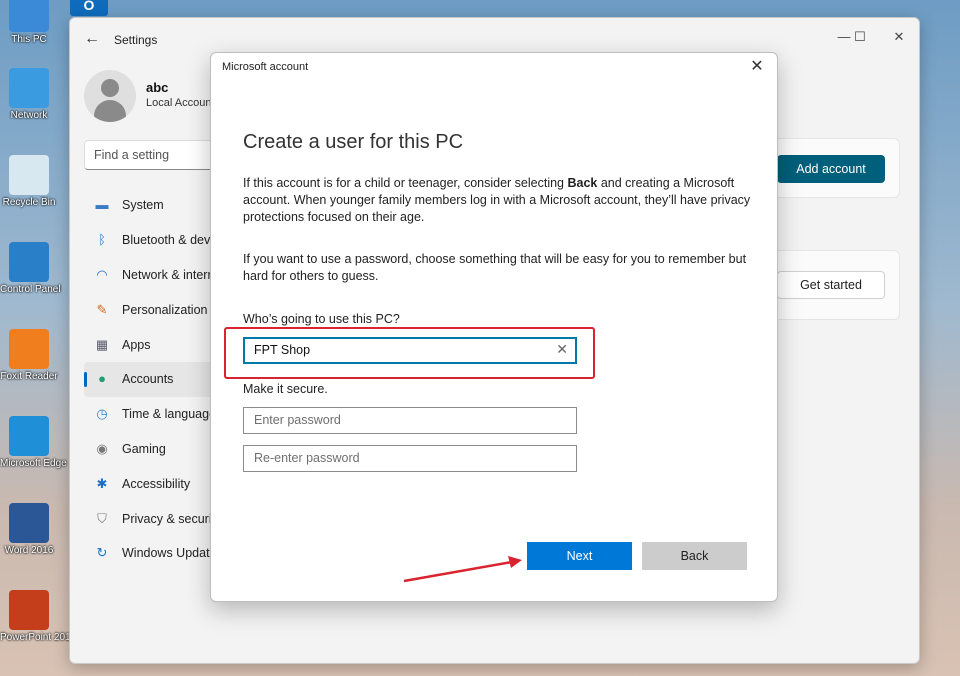 The image size is (960, 676). Describe the element at coordinates (157, 87) in the screenshot. I see `profile-name: abc` at that location.